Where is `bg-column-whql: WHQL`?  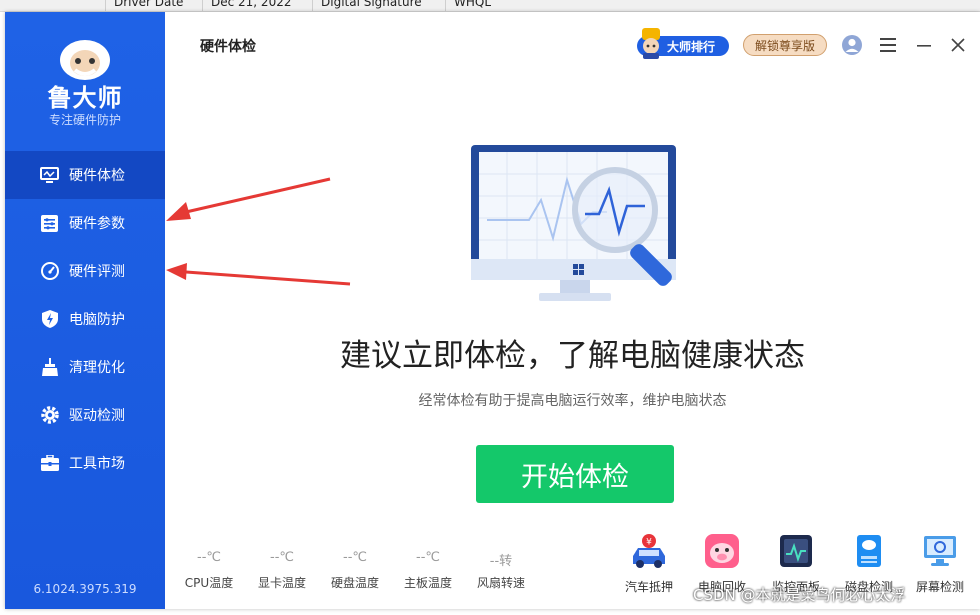 bg-column-whql: WHQL is located at coordinates (468, 5).